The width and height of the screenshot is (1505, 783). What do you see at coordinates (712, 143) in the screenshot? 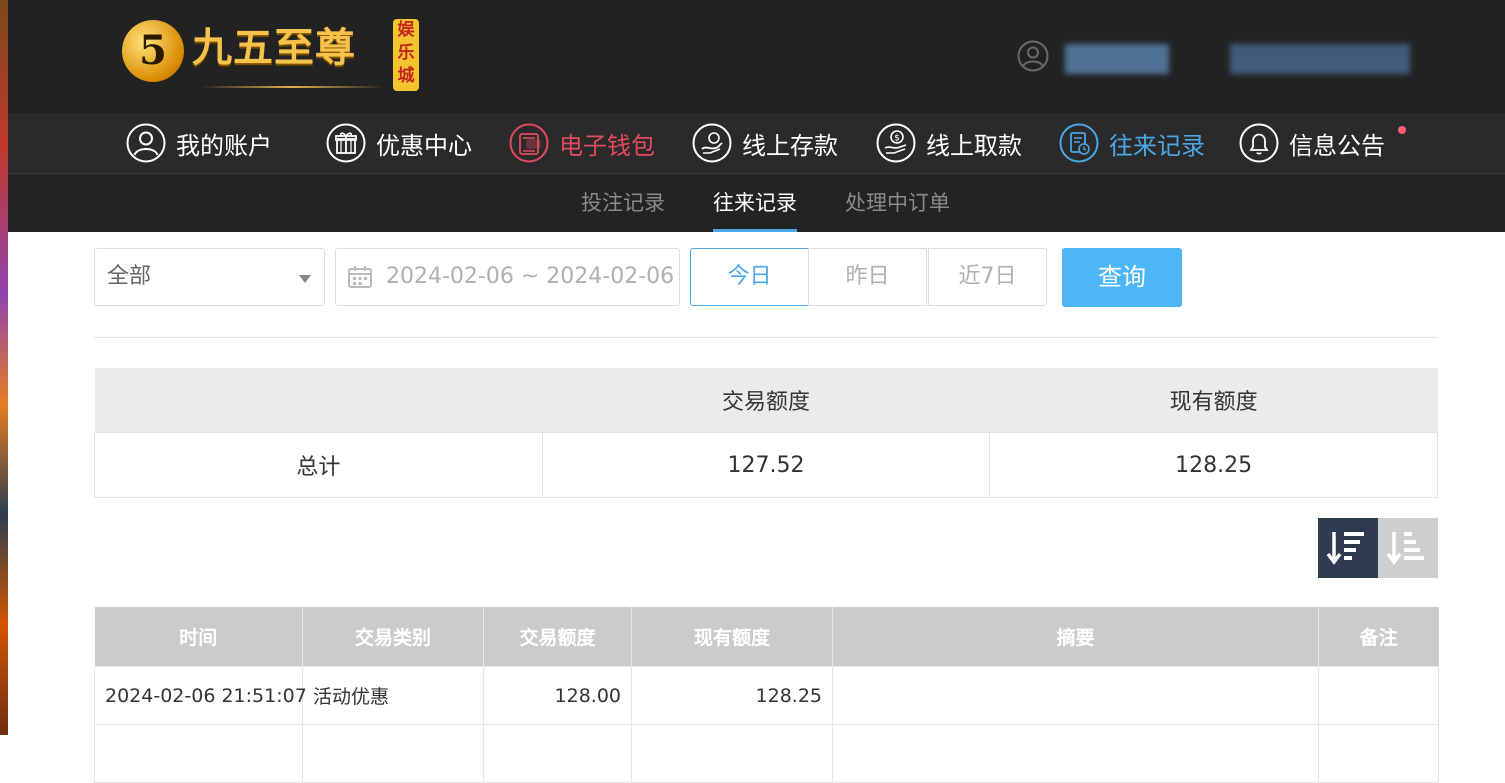
I see `deposit-icon` at bounding box center [712, 143].